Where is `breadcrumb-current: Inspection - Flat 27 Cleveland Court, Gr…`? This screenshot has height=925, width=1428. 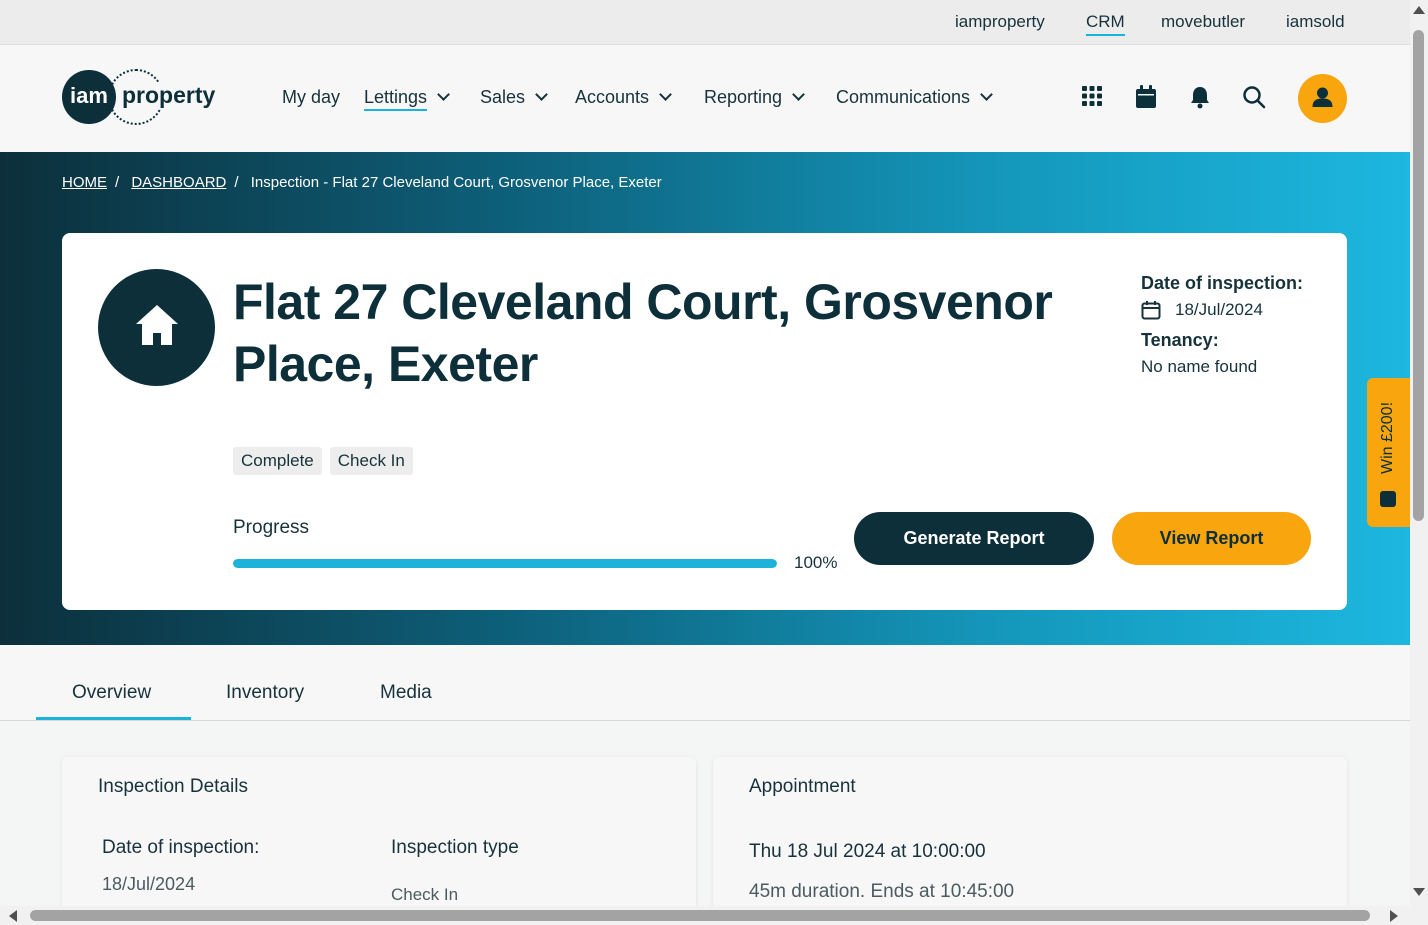
breadcrumb-current: Inspection - Flat 27 Cleveland Court, Gr… is located at coordinates (456, 182).